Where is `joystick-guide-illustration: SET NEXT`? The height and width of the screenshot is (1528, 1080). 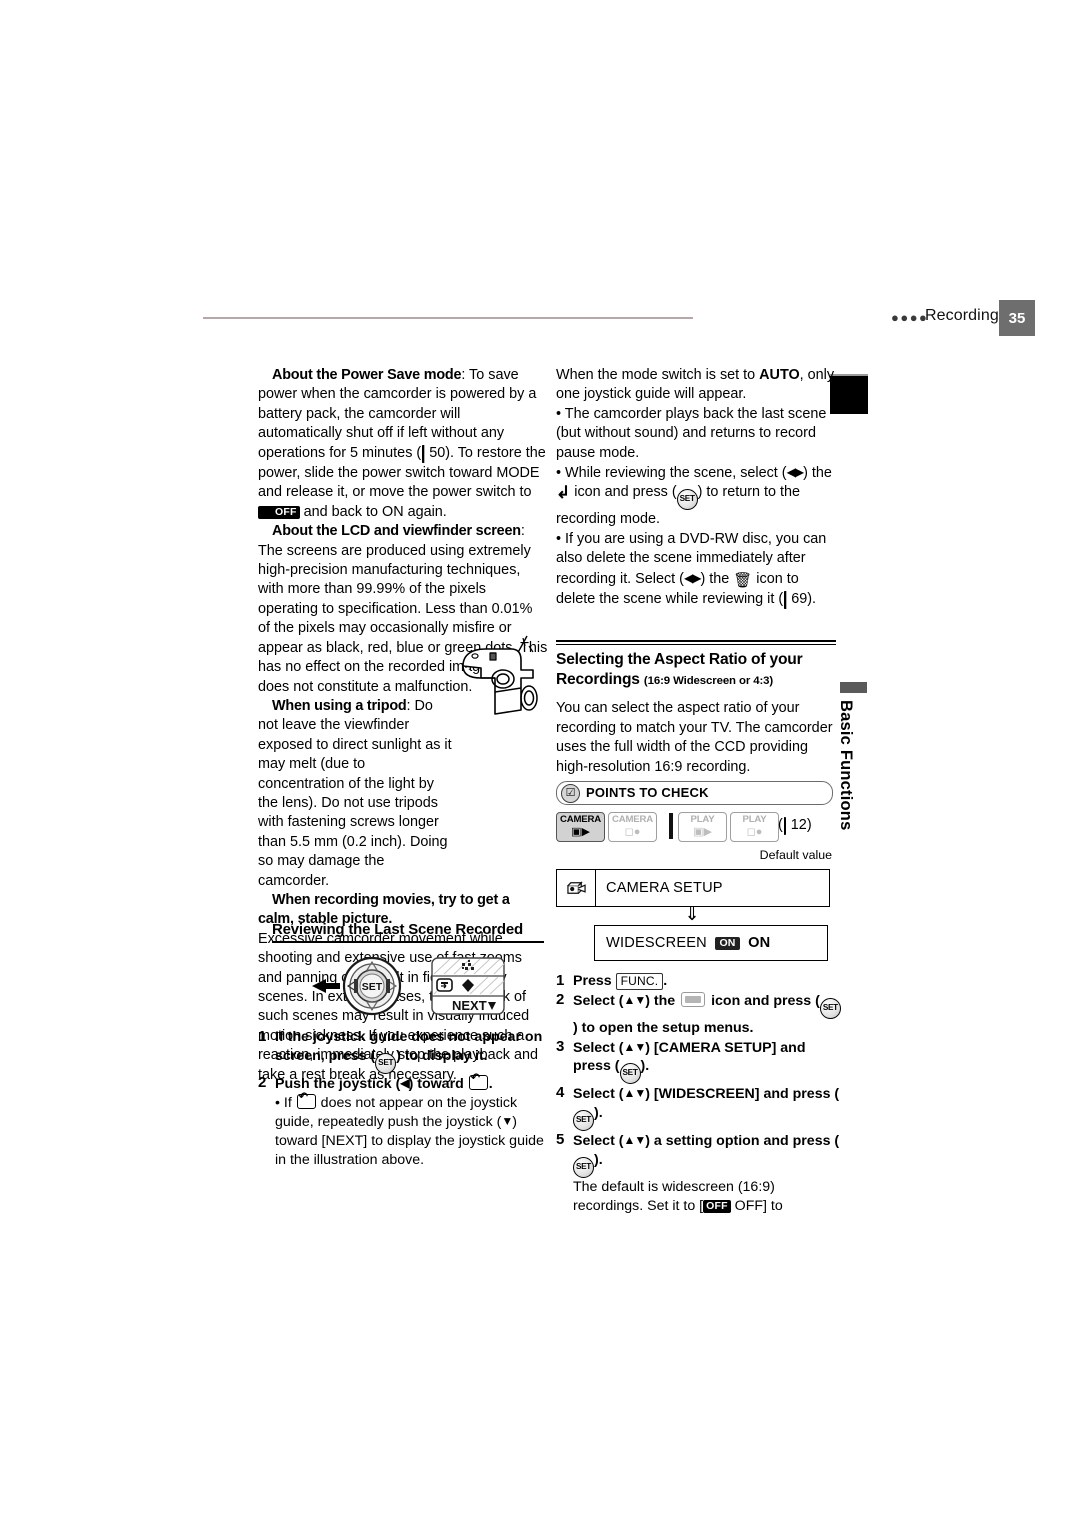 joystick-guide-illustration: SET NEXT is located at coordinates (415, 986).